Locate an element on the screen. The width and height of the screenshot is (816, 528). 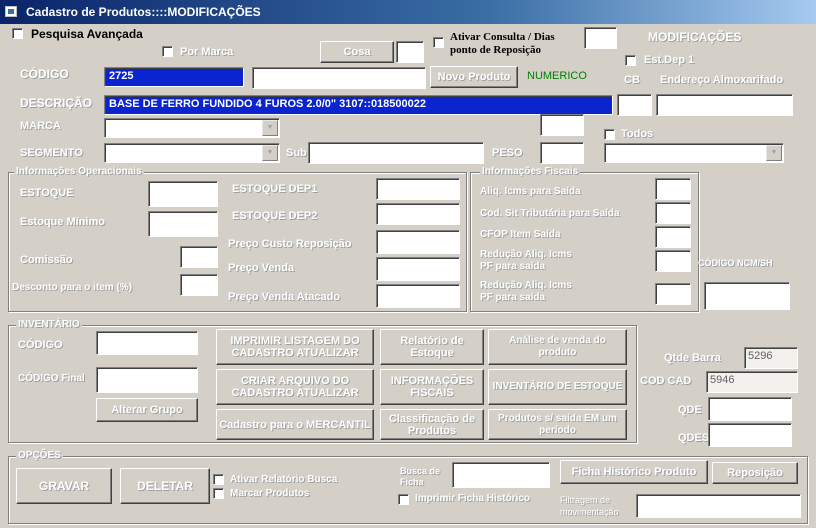
descricao-extra-field is located at coordinates (634, 105).